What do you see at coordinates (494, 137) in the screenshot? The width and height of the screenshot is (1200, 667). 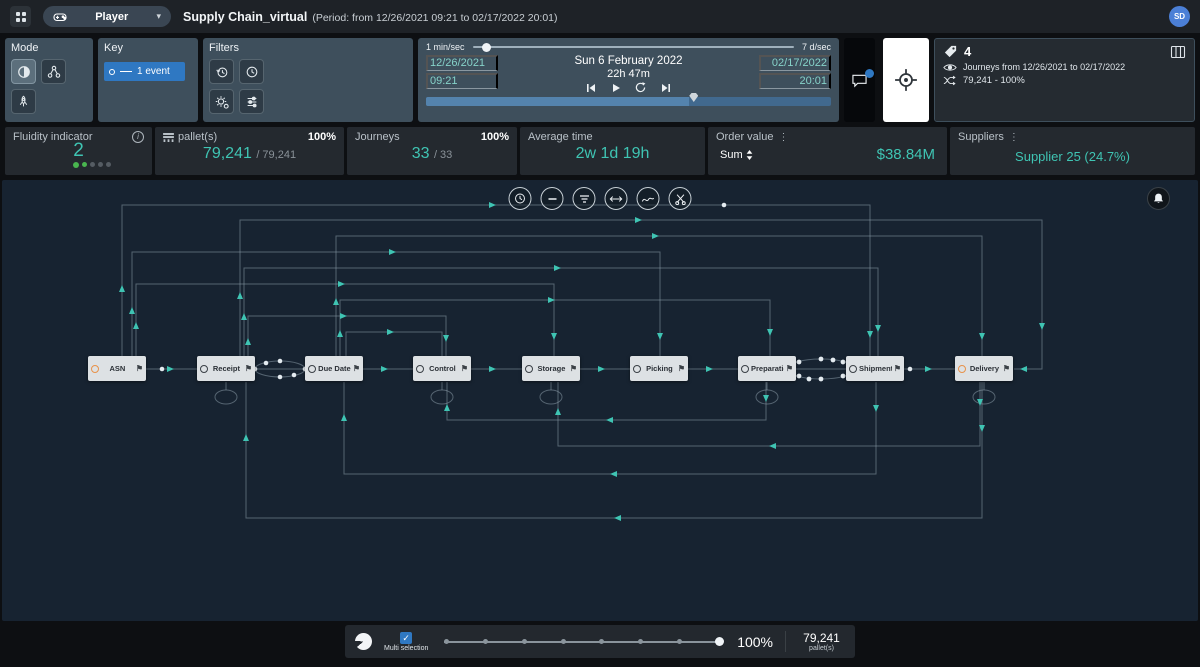 I see `journeys-percent: 100%` at bounding box center [494, 137].